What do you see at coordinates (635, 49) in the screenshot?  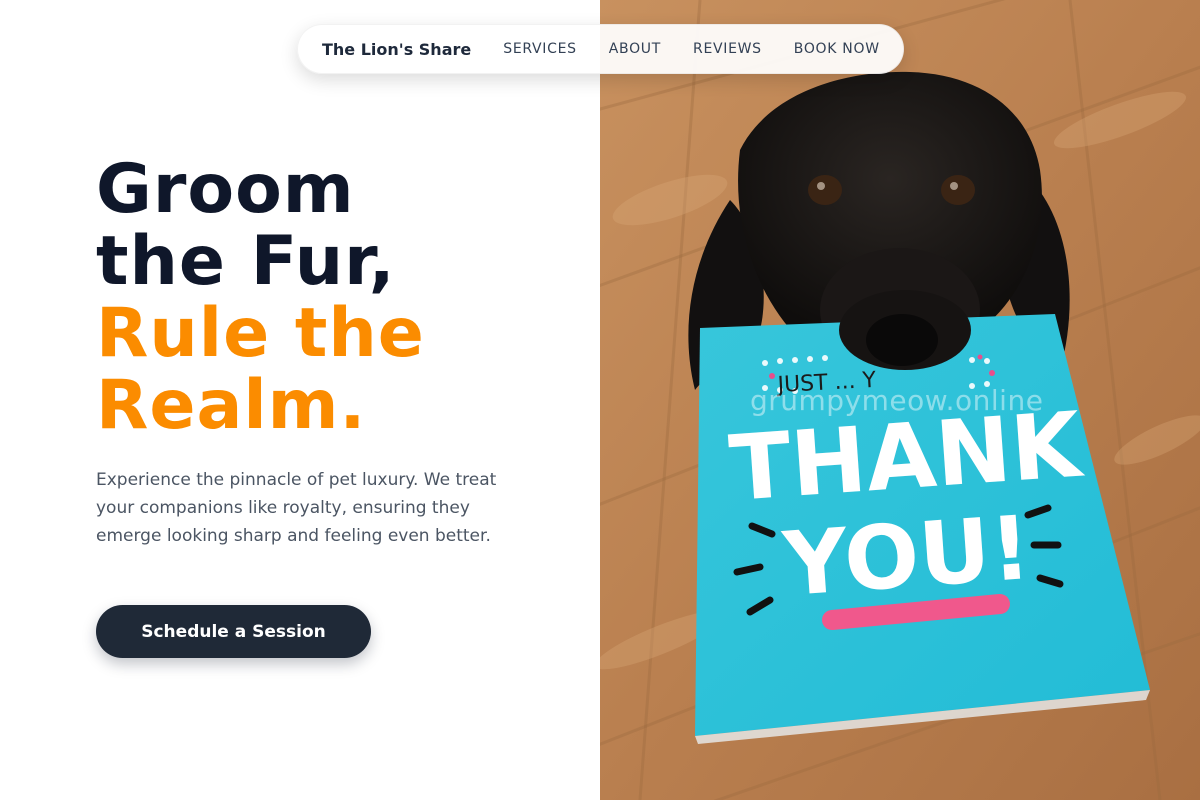 I see `nav-link-about: ABOUT` at bounding box center [635, 49].